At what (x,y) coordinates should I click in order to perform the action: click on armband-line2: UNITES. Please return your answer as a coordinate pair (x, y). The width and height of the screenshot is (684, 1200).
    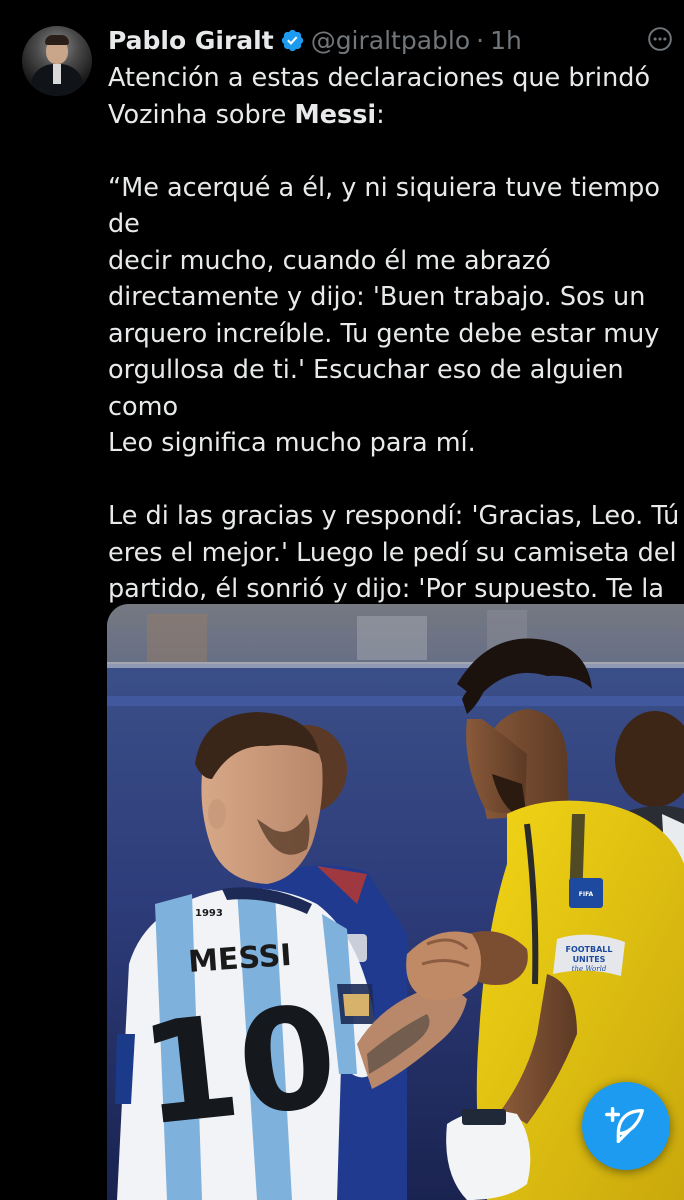
    Looking at the image, I should click on (589, 959).